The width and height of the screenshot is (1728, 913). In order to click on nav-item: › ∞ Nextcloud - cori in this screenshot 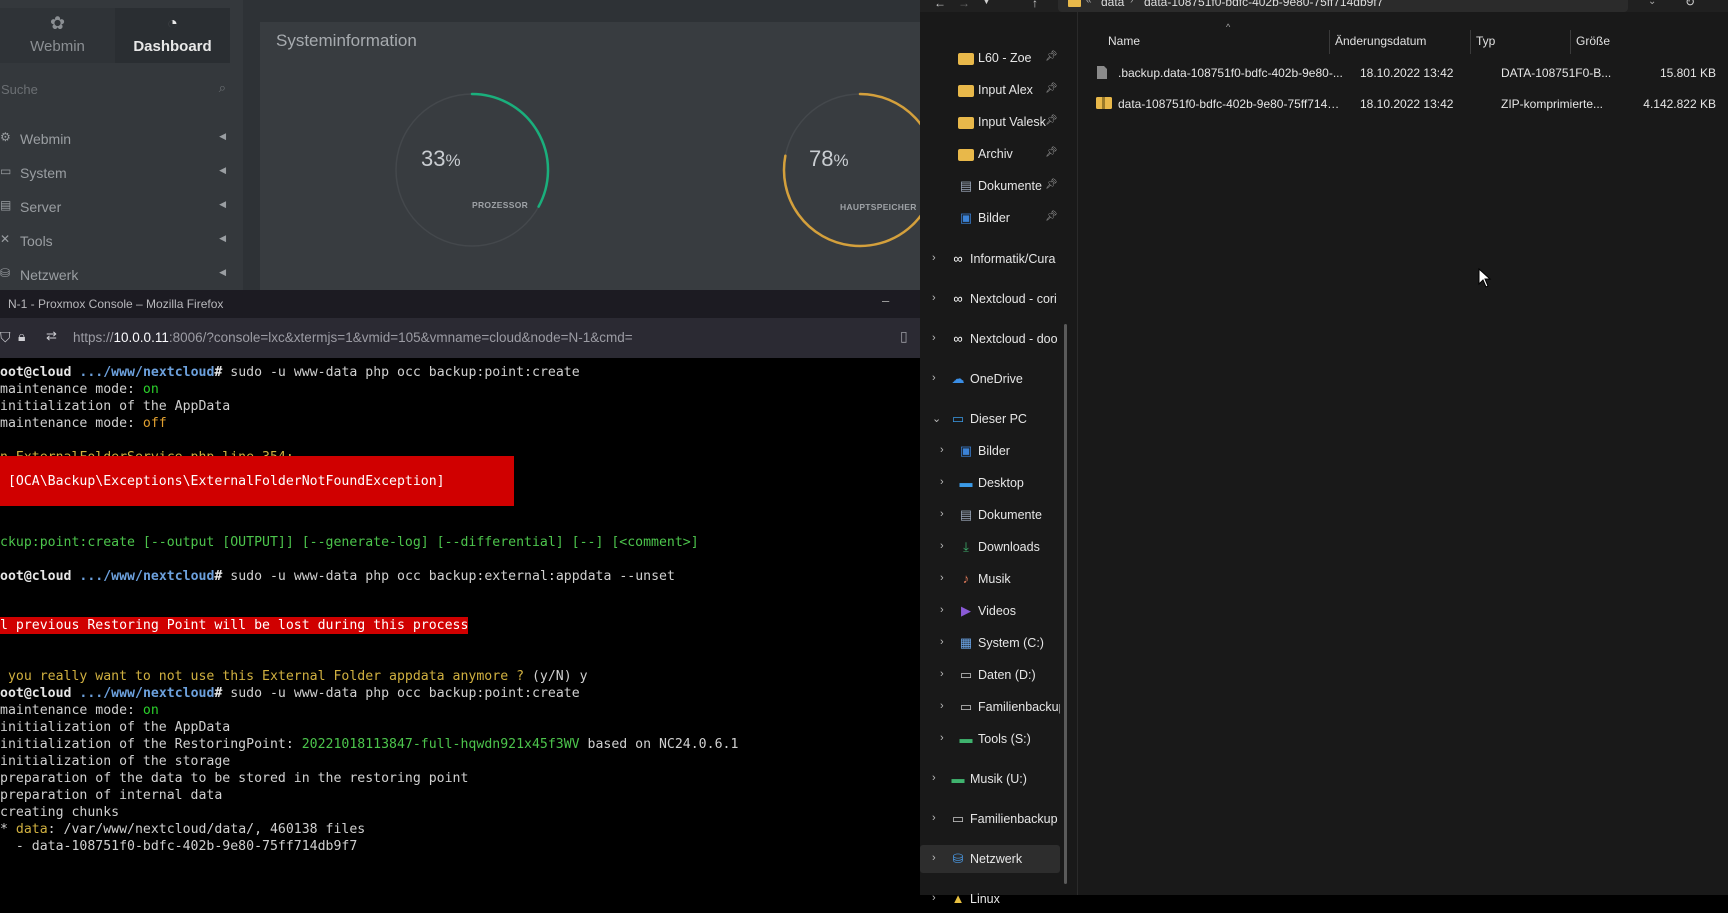, I will do `click(990, 299)`.